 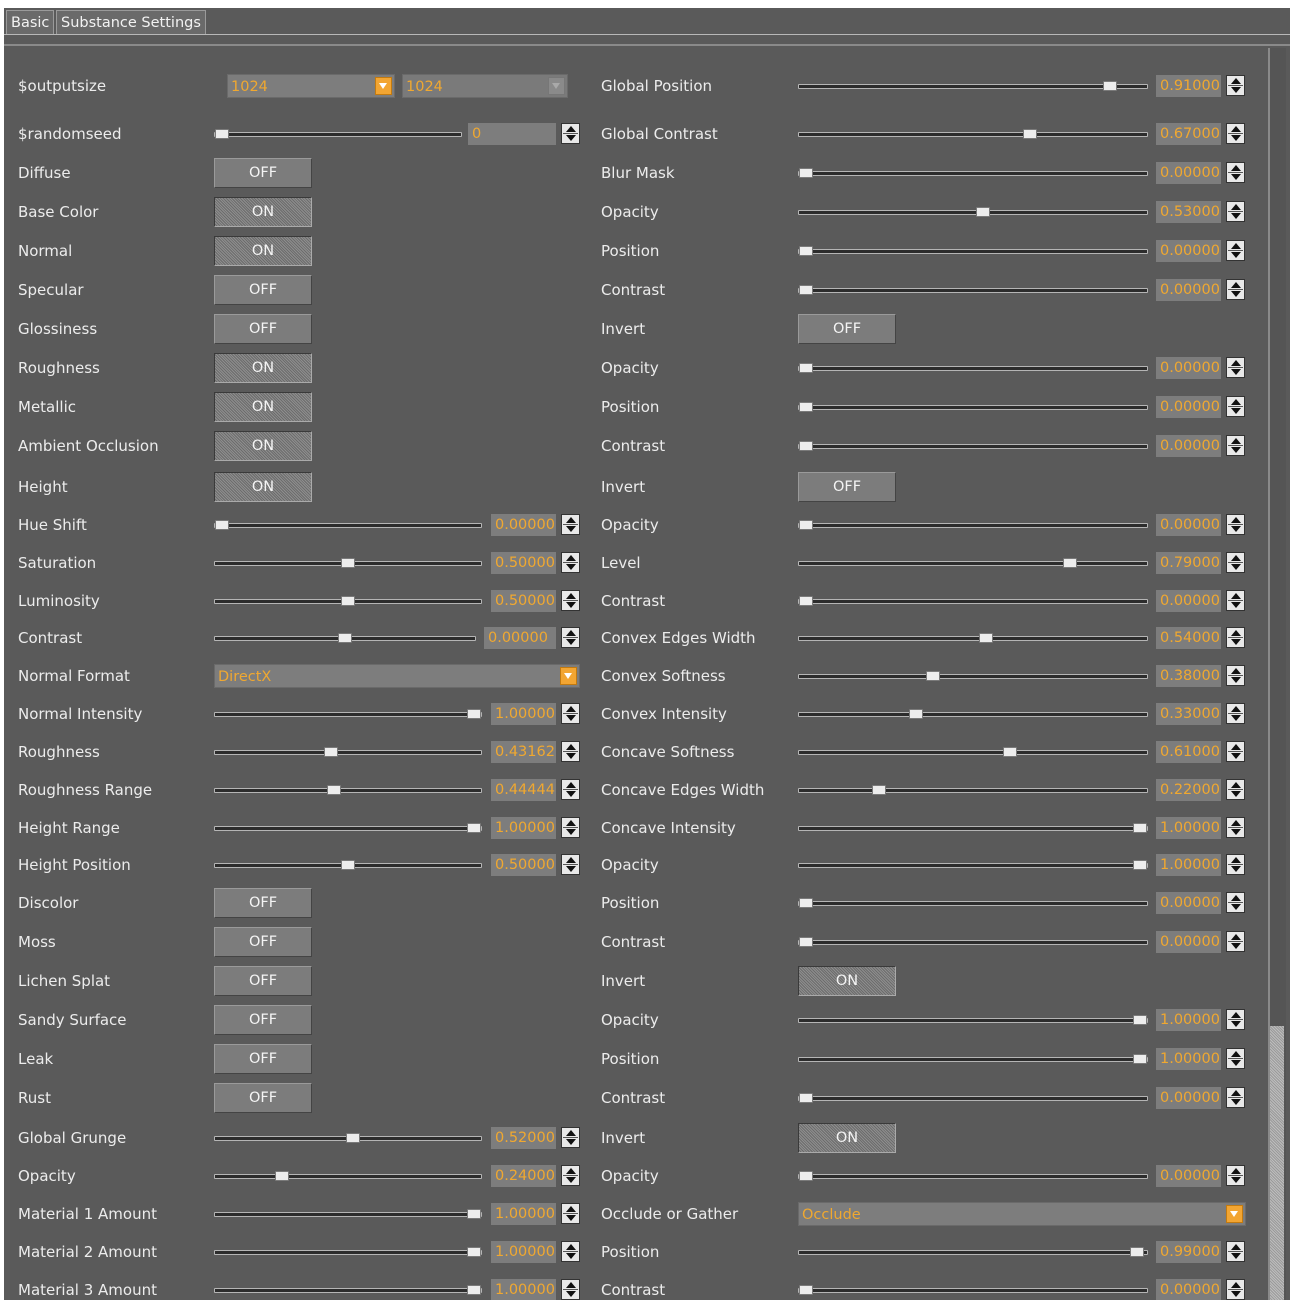 I want to click on randomseed-slider-track, so click(x=338, y=134).